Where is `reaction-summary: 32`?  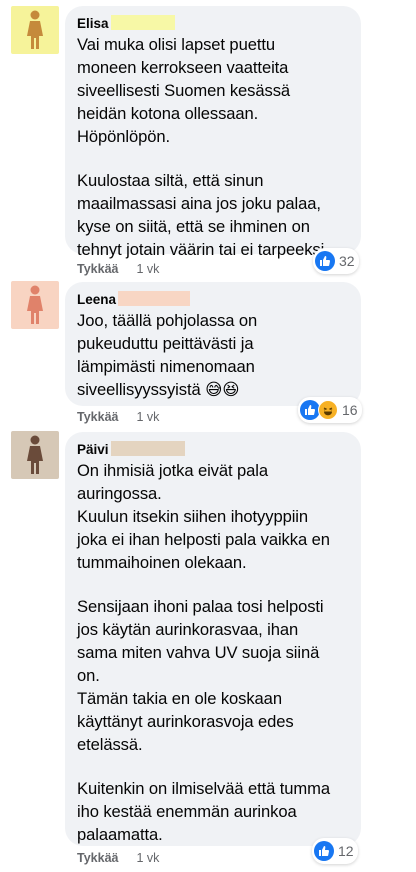 reaction-summary: 32 is located at coordinates (336, 261).